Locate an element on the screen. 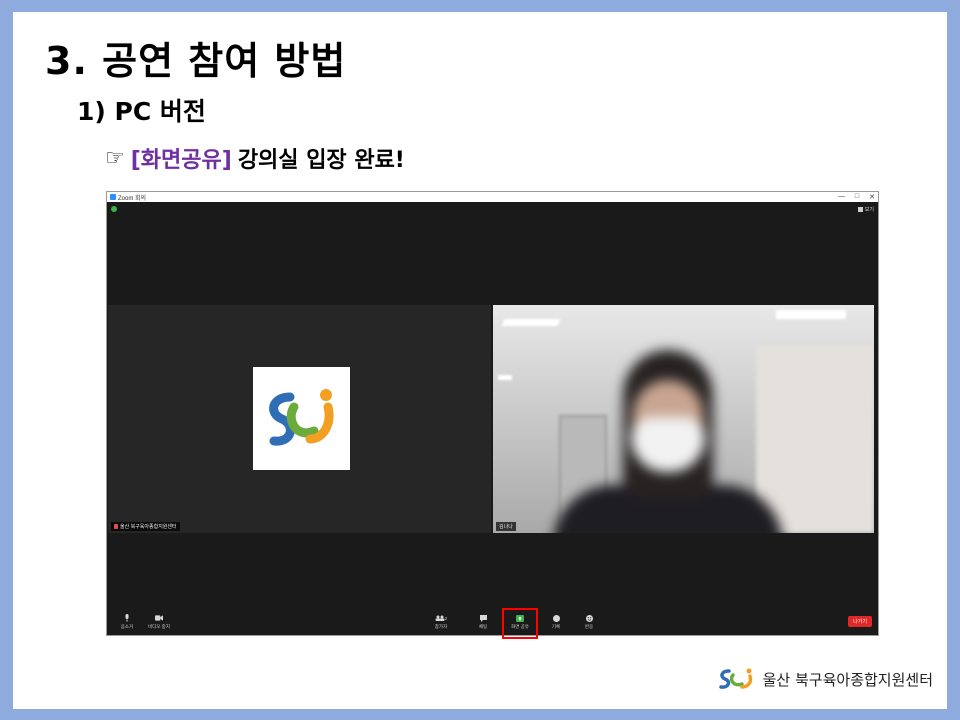 The width and height of the screenshot is (960, 720). security-shield-icon is located at coordinates (114, 209).